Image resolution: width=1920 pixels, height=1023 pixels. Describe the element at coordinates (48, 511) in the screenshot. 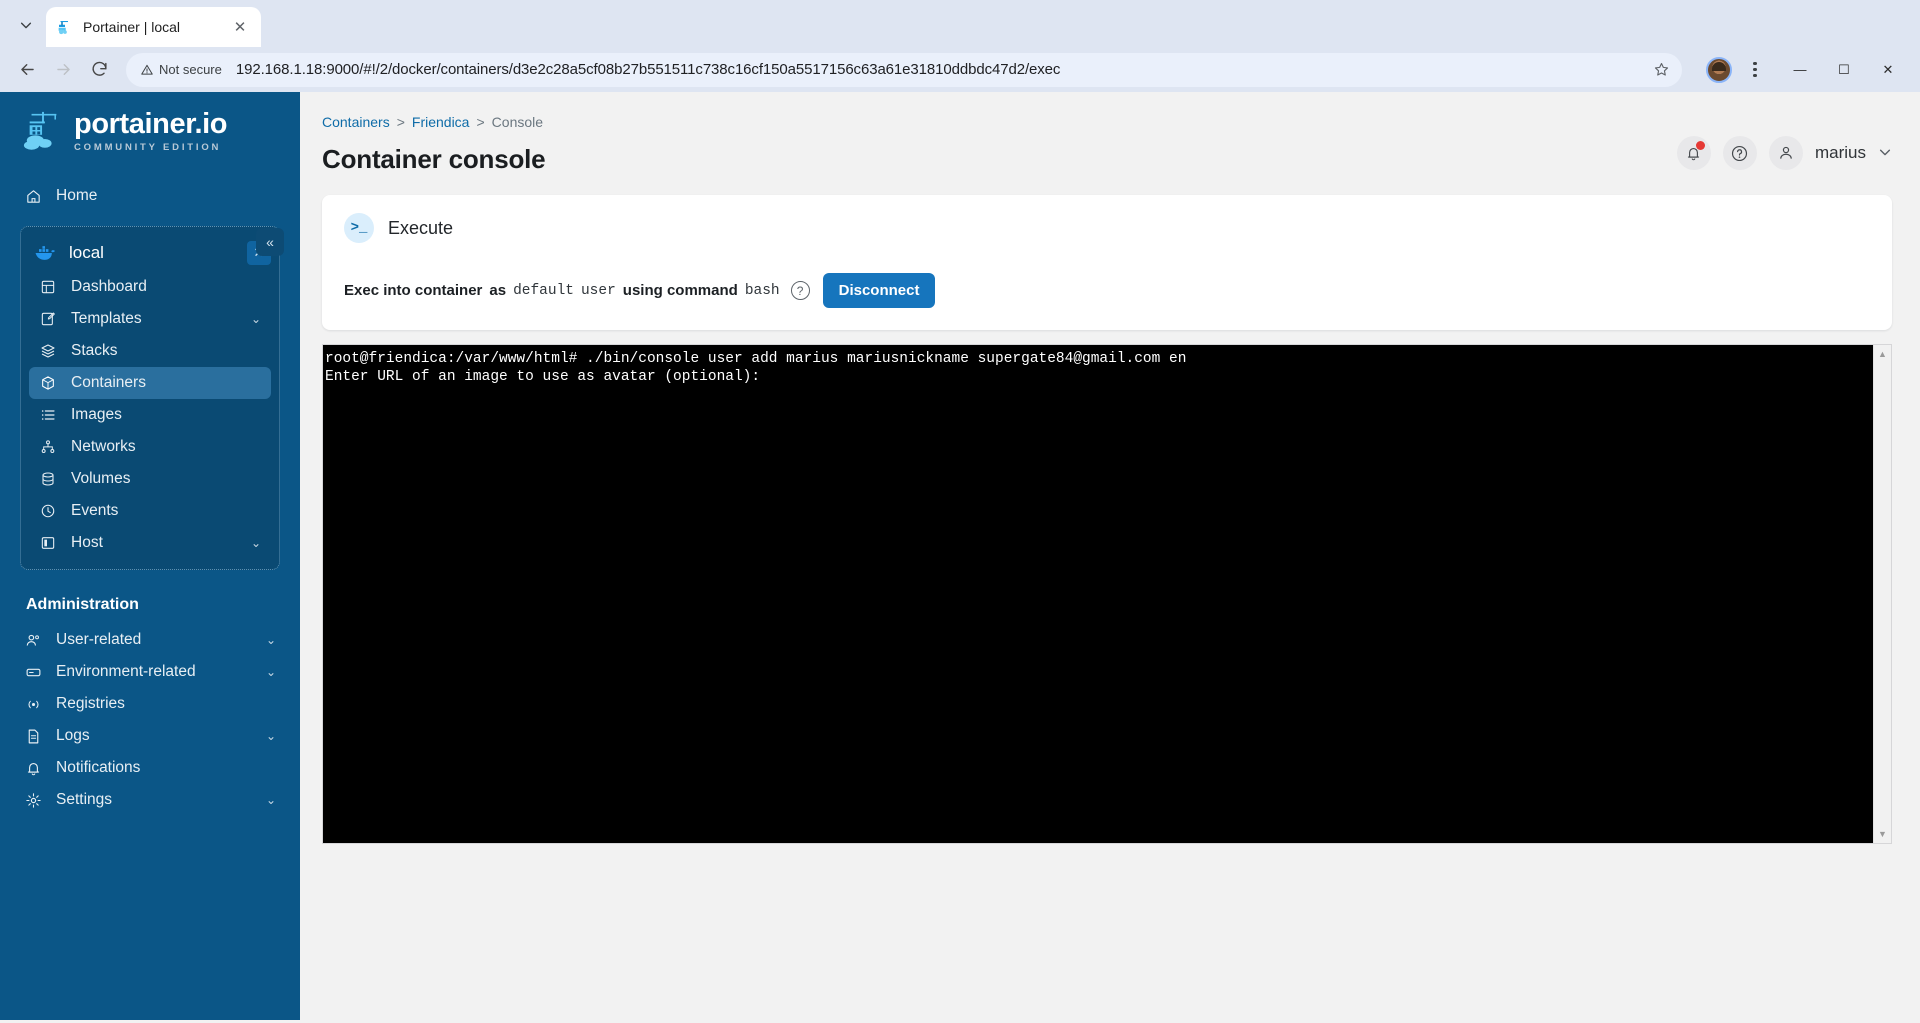

I see `events-clock-icon` at that location.